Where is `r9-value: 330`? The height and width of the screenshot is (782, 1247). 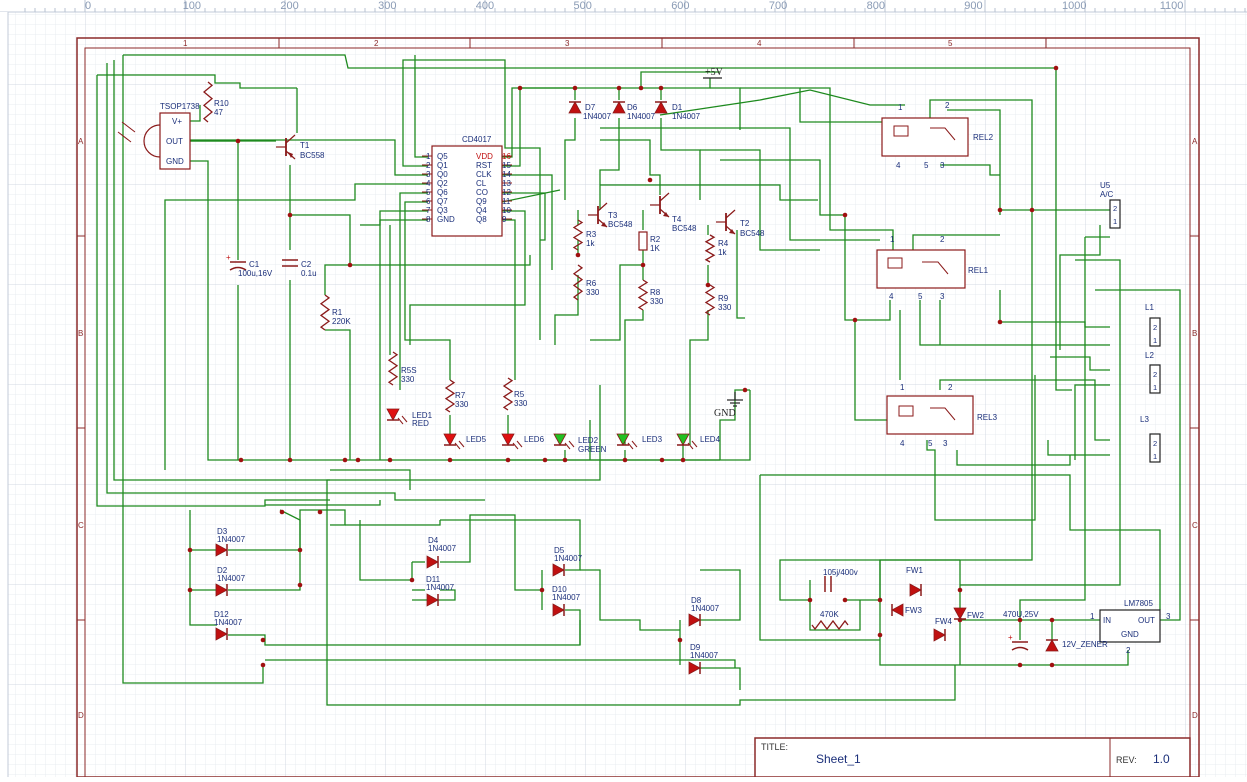 r9-value: 330 is located at coordinates (725, 307).